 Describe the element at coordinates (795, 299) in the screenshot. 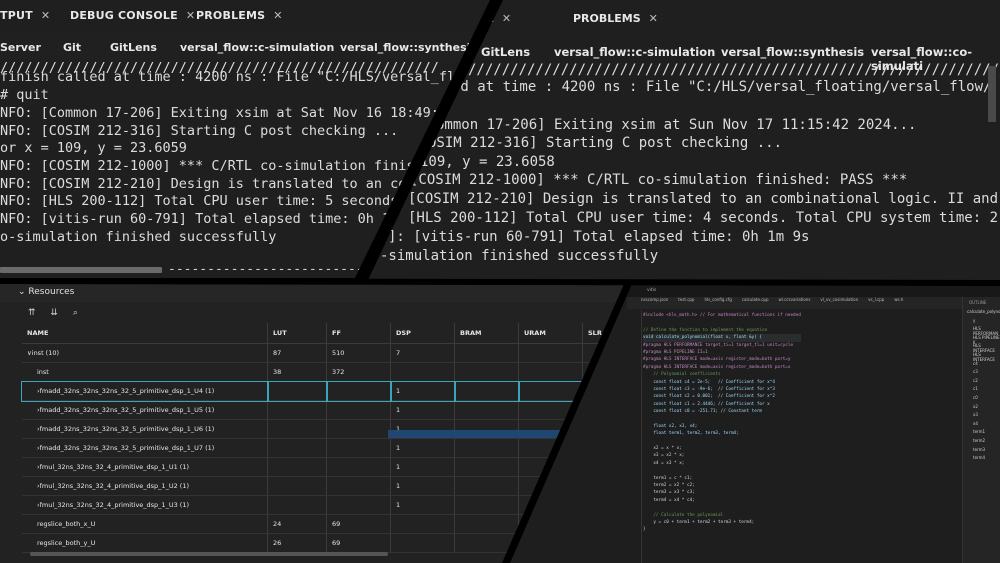

I see `editor-tab: wl.ccsvariations` at that location.